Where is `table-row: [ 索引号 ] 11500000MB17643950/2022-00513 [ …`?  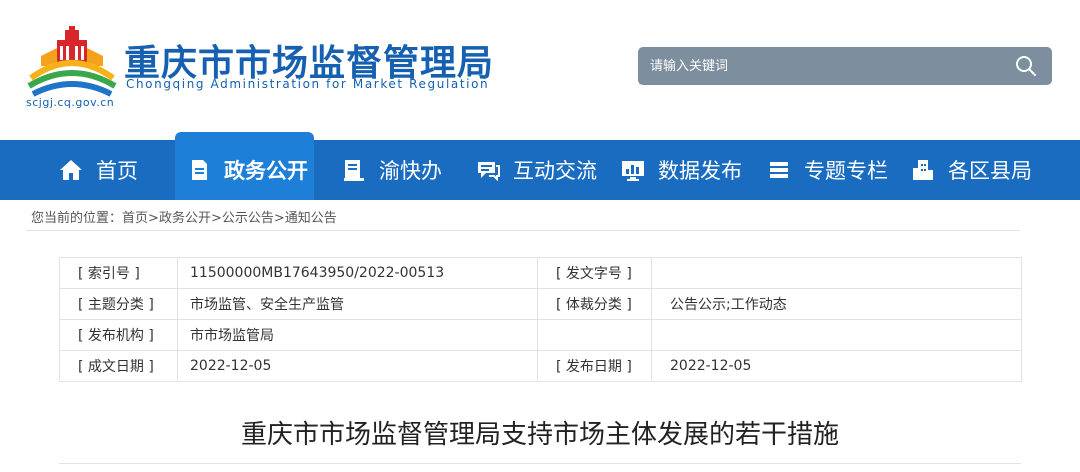
table-row: [ 索引号 ] 11500000MB17643950/2022-00513 [ … is located at coordinates (540, 273).